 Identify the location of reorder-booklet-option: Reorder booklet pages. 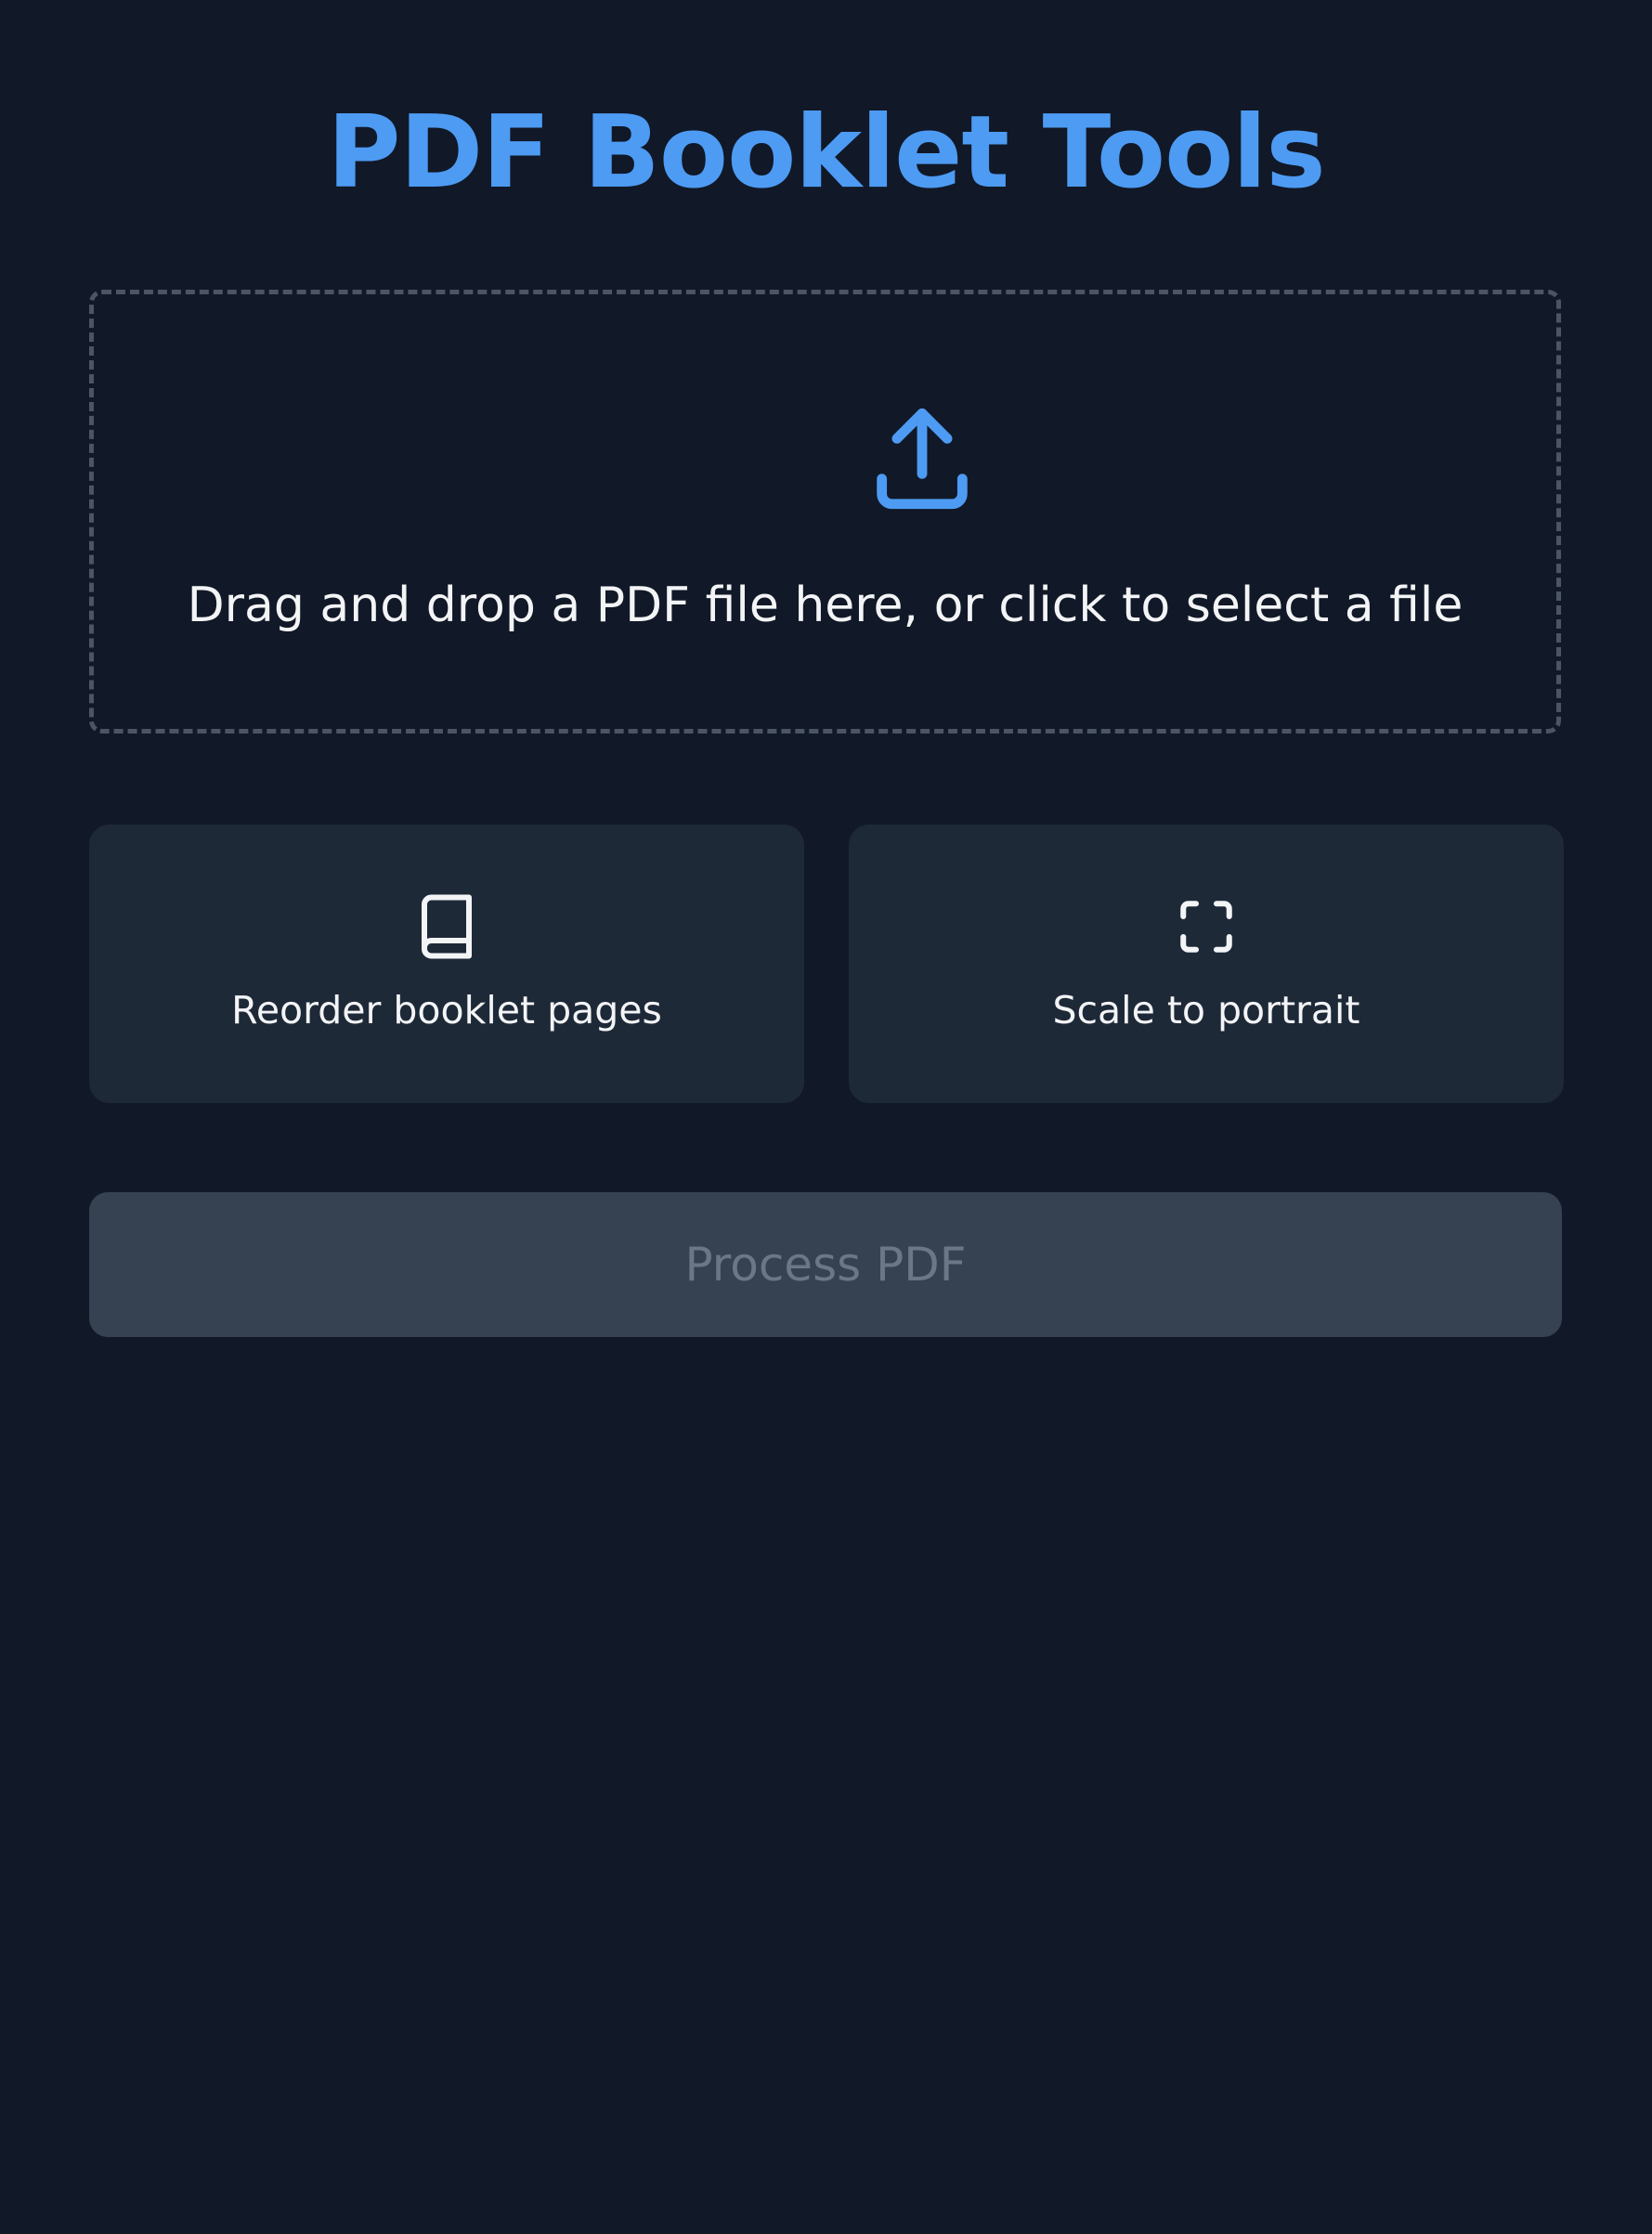
(446, 964).